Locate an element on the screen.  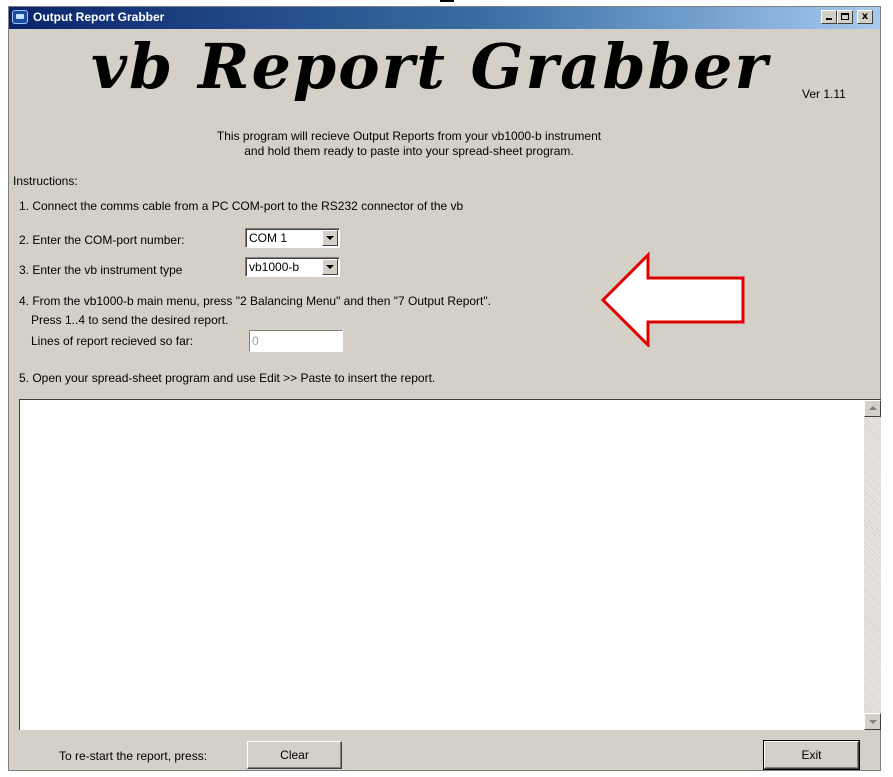
instrument-type-select: vb1000-b is located at coordinates (292, 267).